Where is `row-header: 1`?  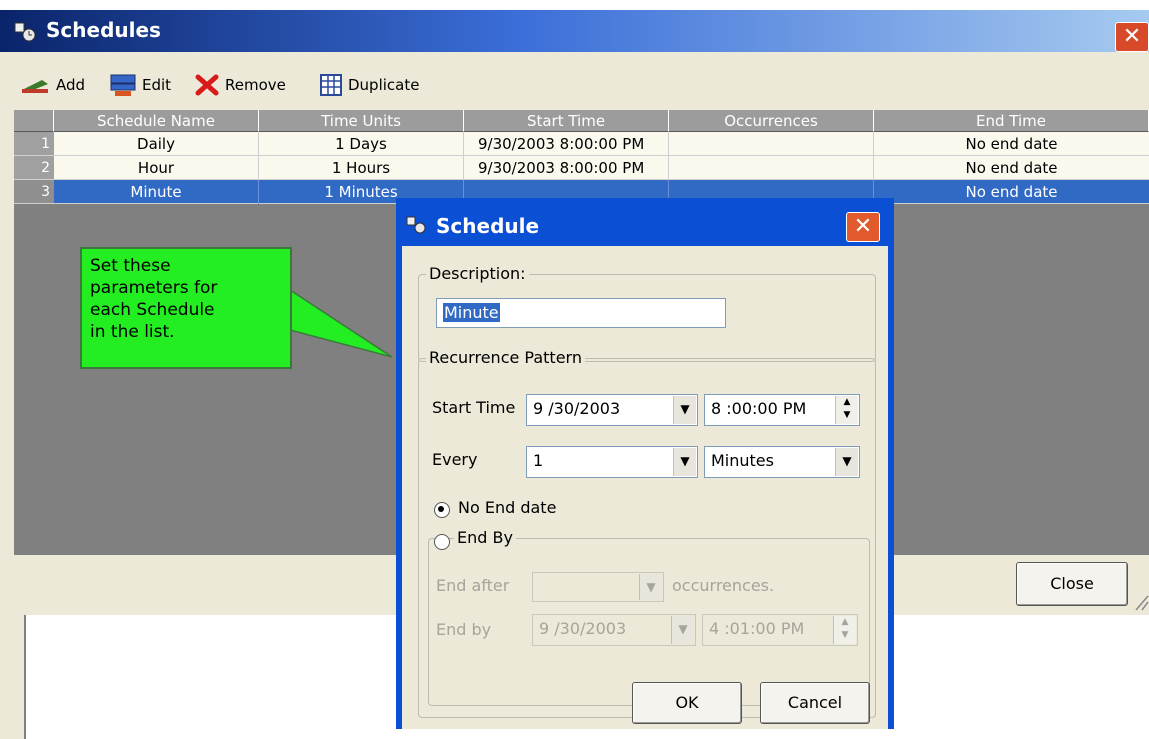 row-header: 1 is located at coordinates (34, 144).